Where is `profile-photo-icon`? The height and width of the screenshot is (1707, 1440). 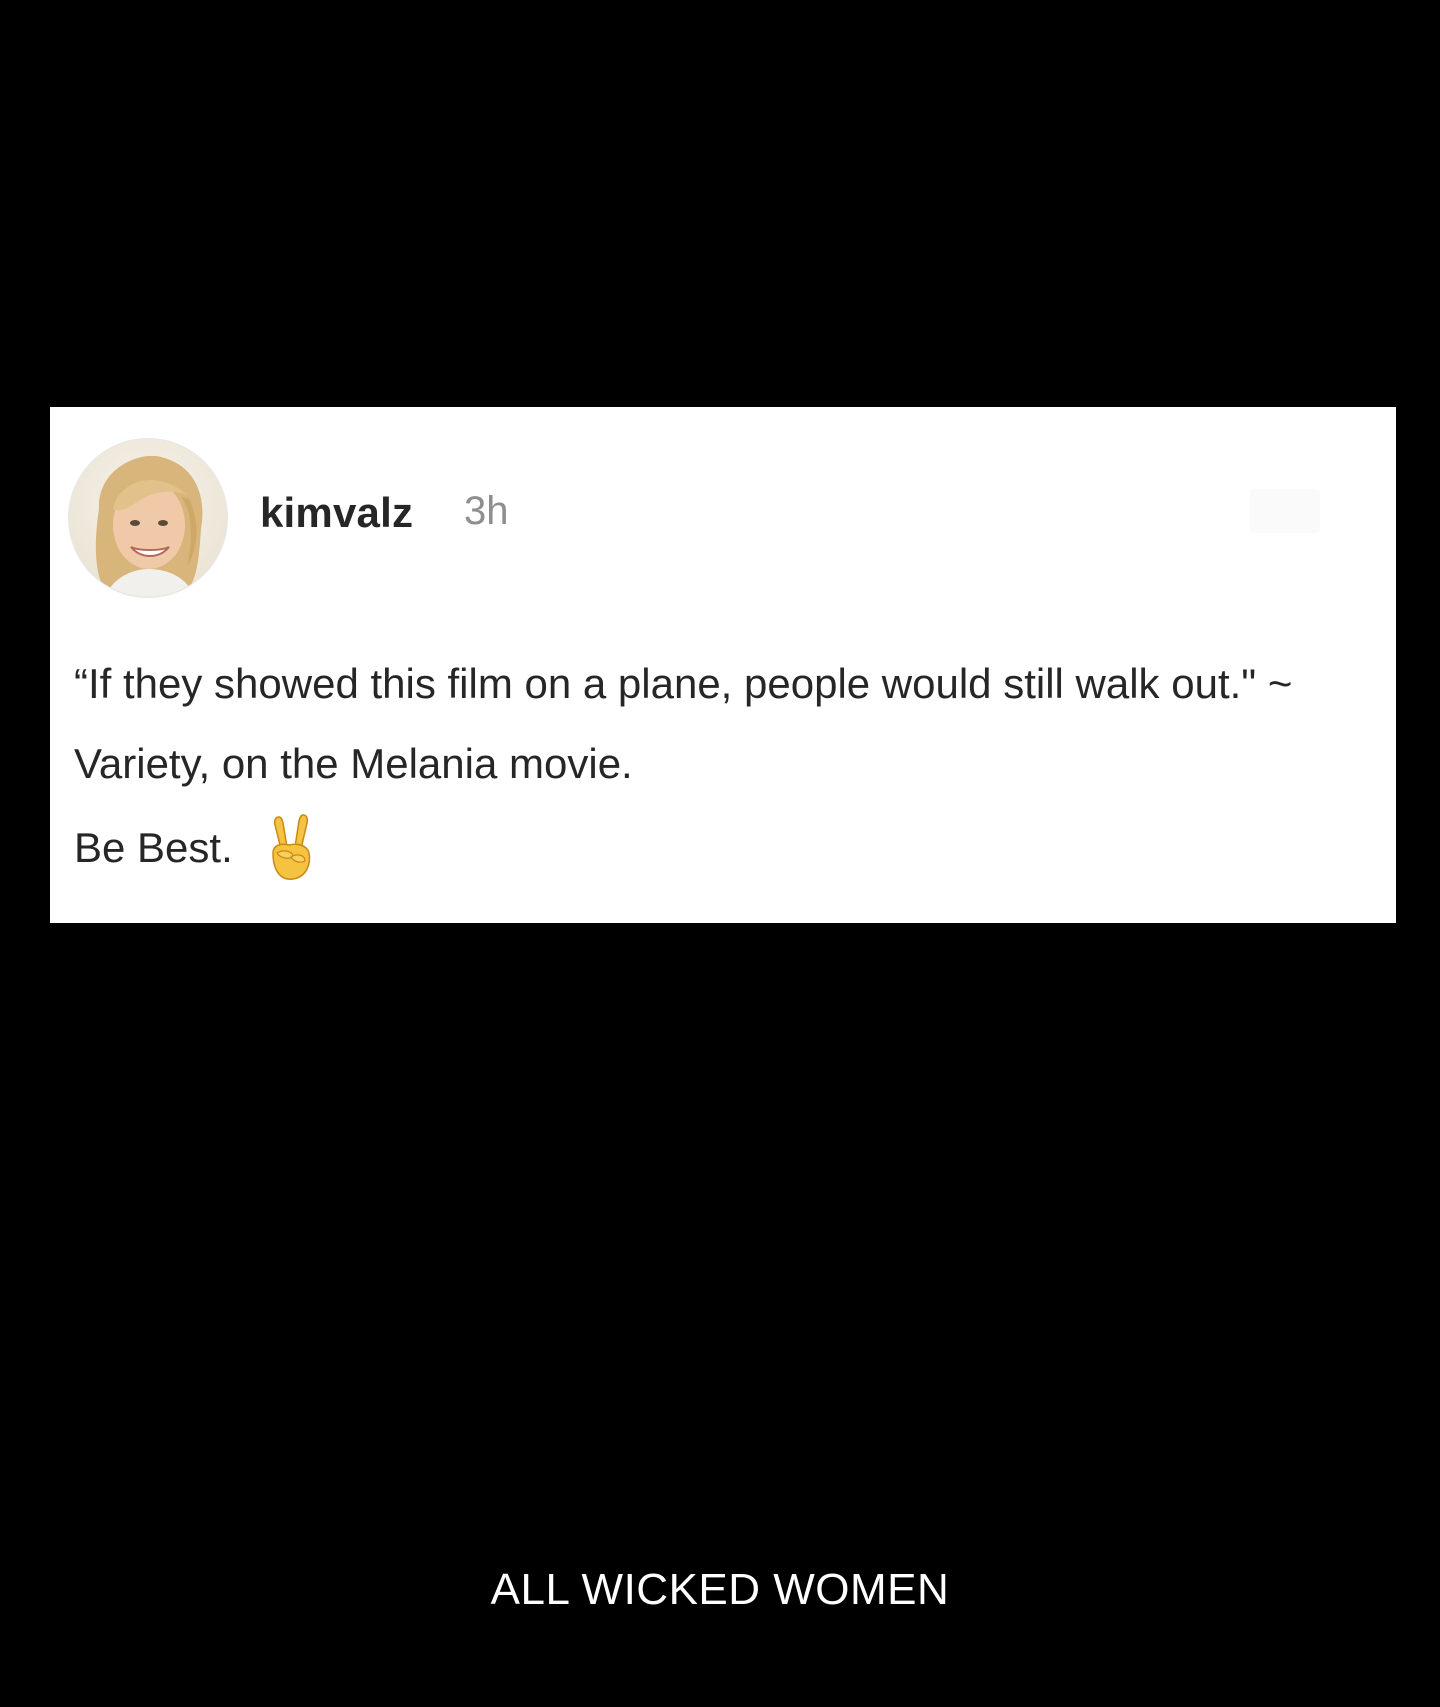
profile-photo-icon is located at coordinates (148, 518).